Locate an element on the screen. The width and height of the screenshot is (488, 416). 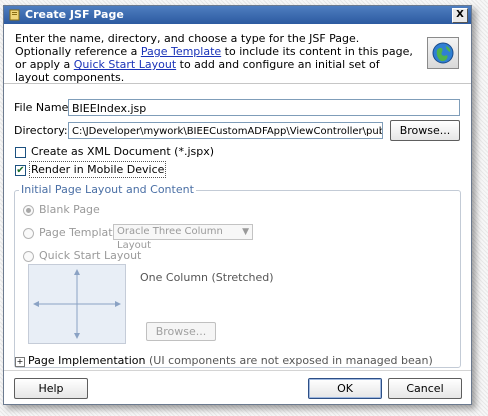
expand-icon: + is located at coordinates (20, 362).